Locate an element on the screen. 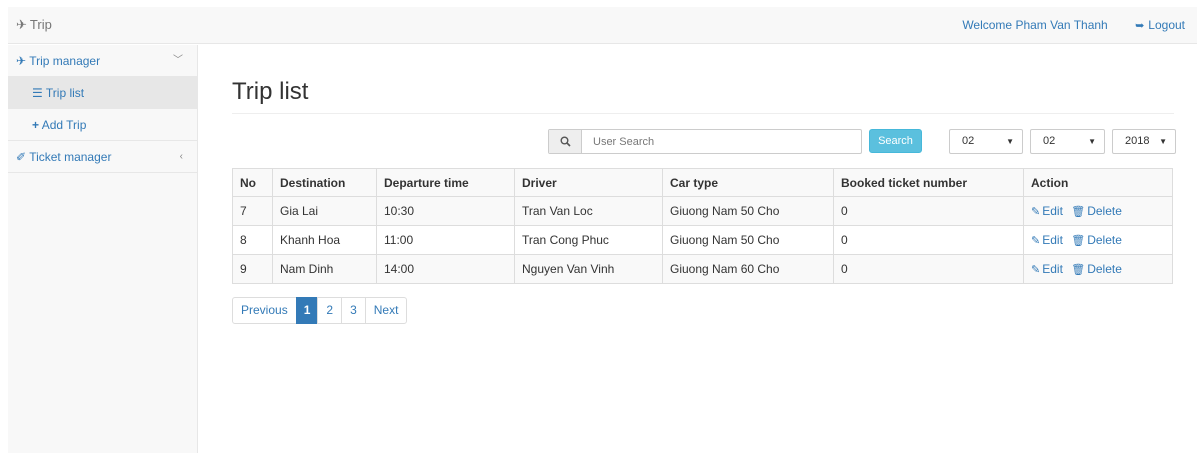  month-select: 02 ▼ is located at coordinates (986, 141).